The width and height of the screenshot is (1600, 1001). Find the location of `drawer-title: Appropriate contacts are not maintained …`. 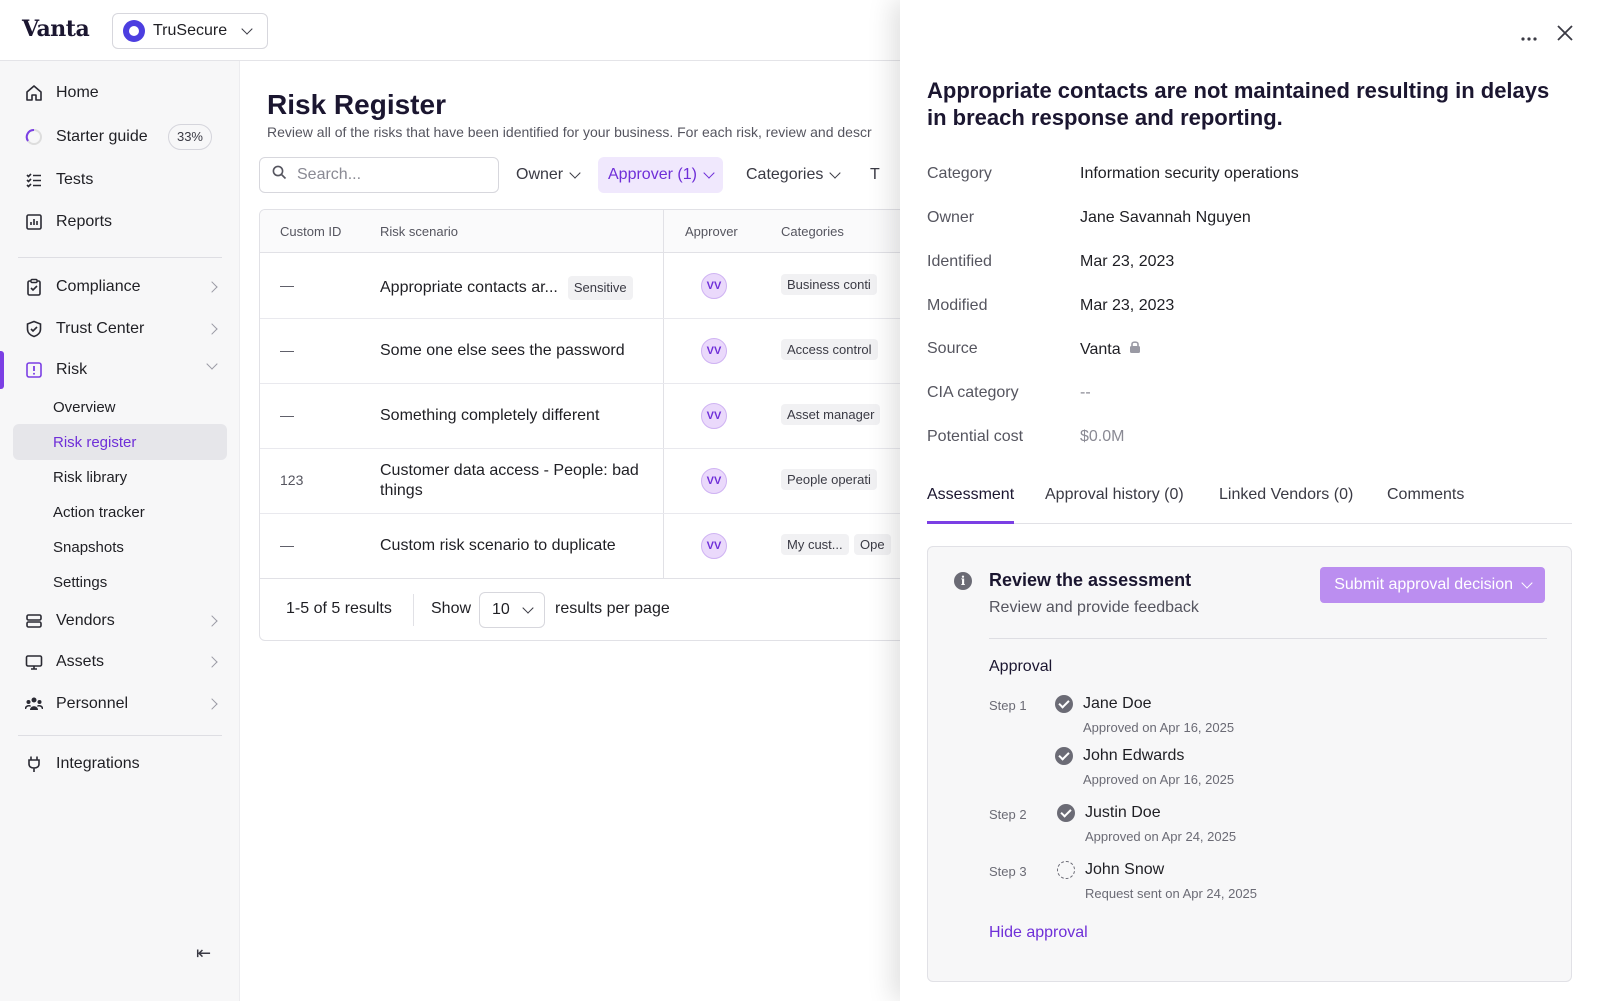

drawer-title: Appropriate contacts are not maintained … is located at coordinates (1238, 104).